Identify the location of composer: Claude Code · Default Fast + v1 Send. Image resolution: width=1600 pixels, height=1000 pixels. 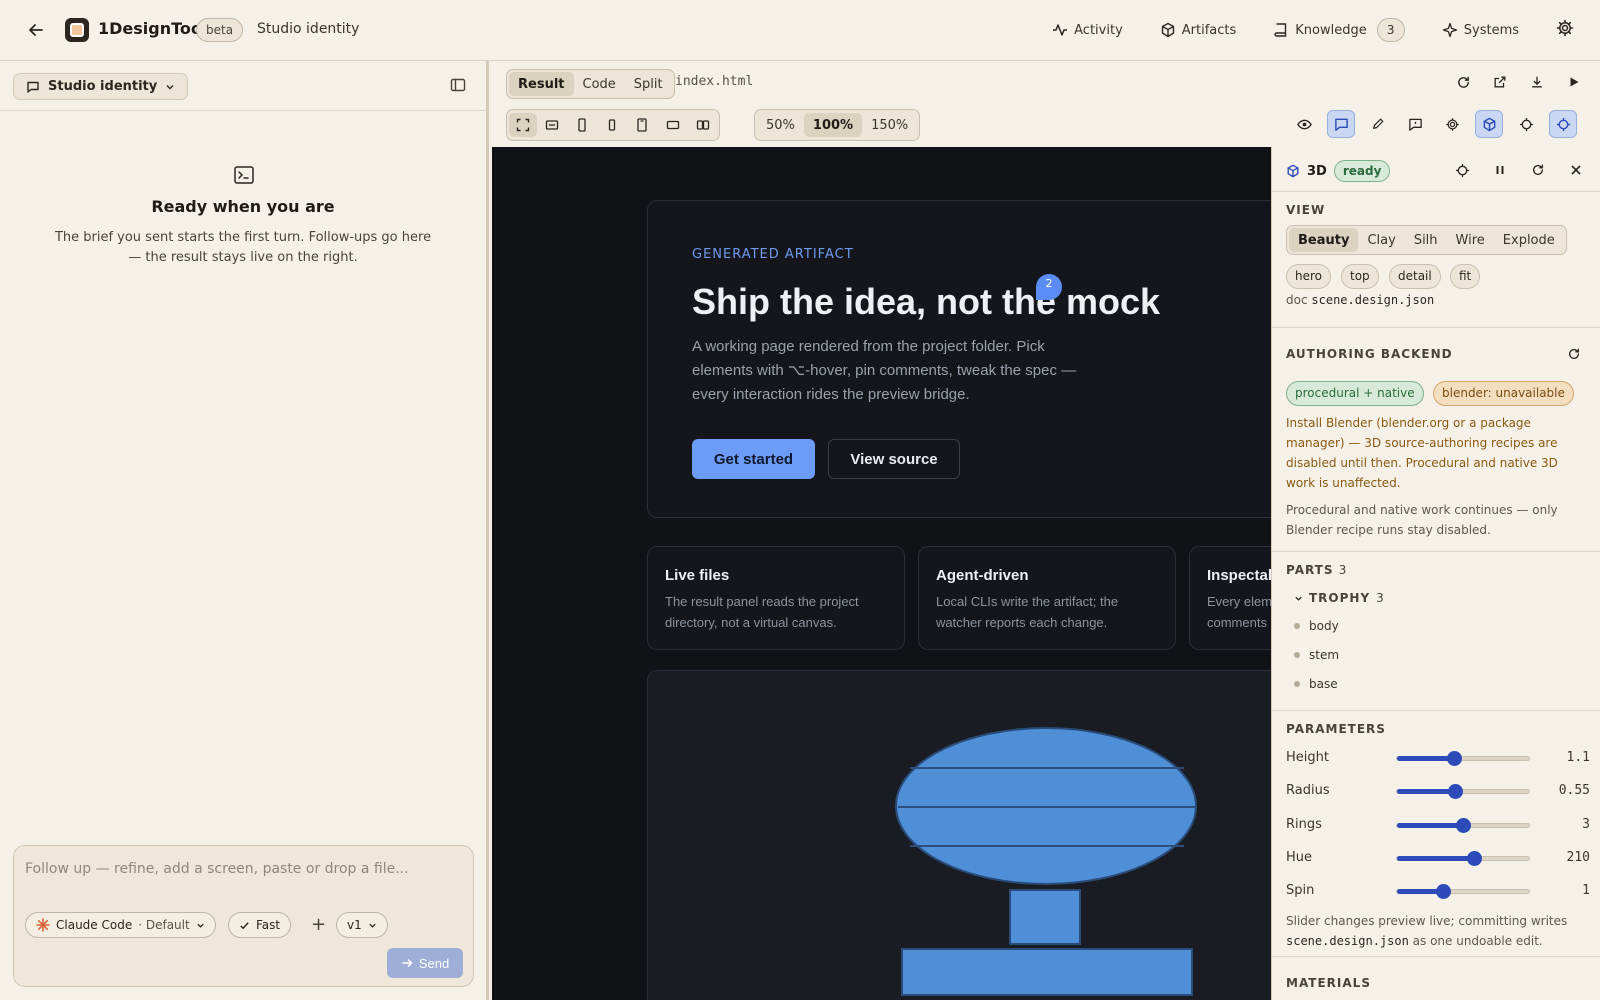
(243, 916).